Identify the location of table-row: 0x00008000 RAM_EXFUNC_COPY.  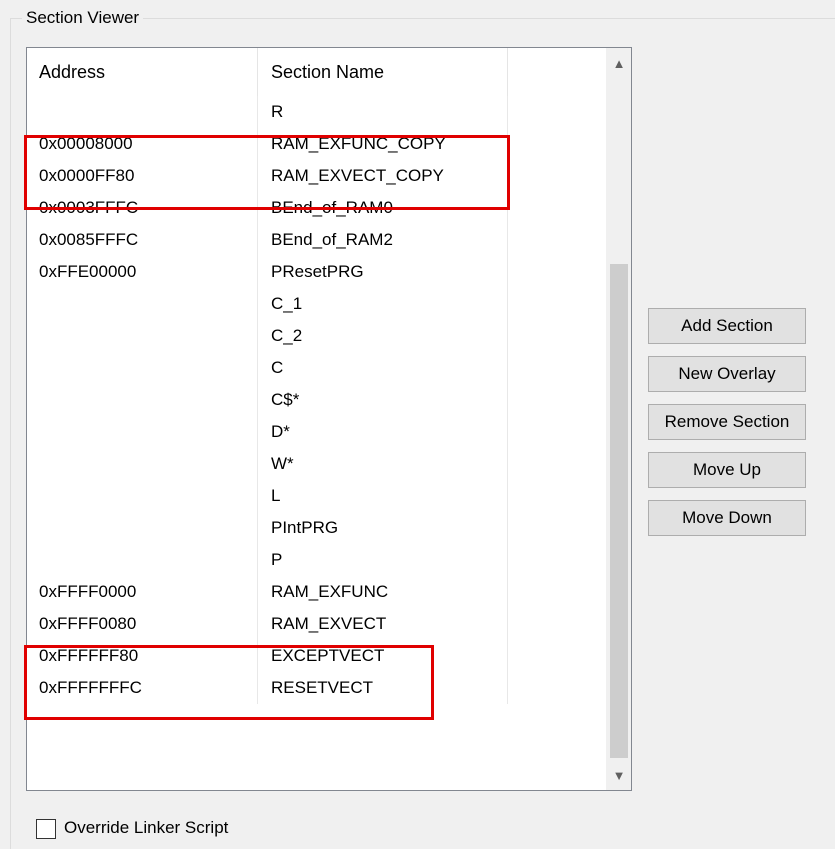
(317, 144).